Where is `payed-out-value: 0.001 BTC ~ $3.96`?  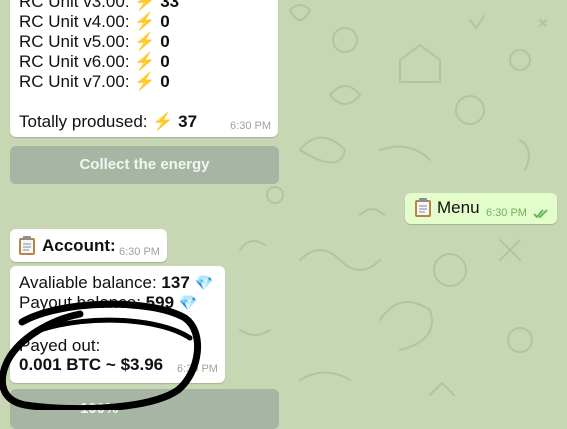 payed-out-value: 0.001 BTC ~ $3.96 is located at coordinates (91, 364).